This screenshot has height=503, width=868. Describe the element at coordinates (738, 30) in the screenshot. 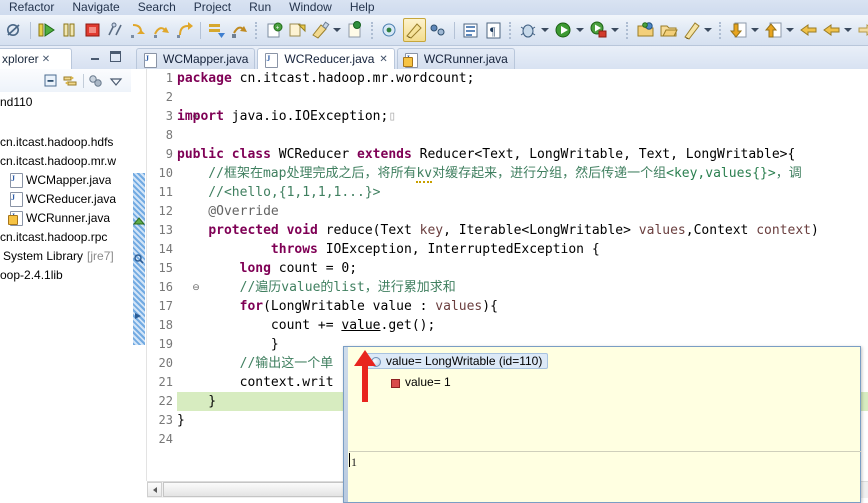

I see `download-icon` at that location.